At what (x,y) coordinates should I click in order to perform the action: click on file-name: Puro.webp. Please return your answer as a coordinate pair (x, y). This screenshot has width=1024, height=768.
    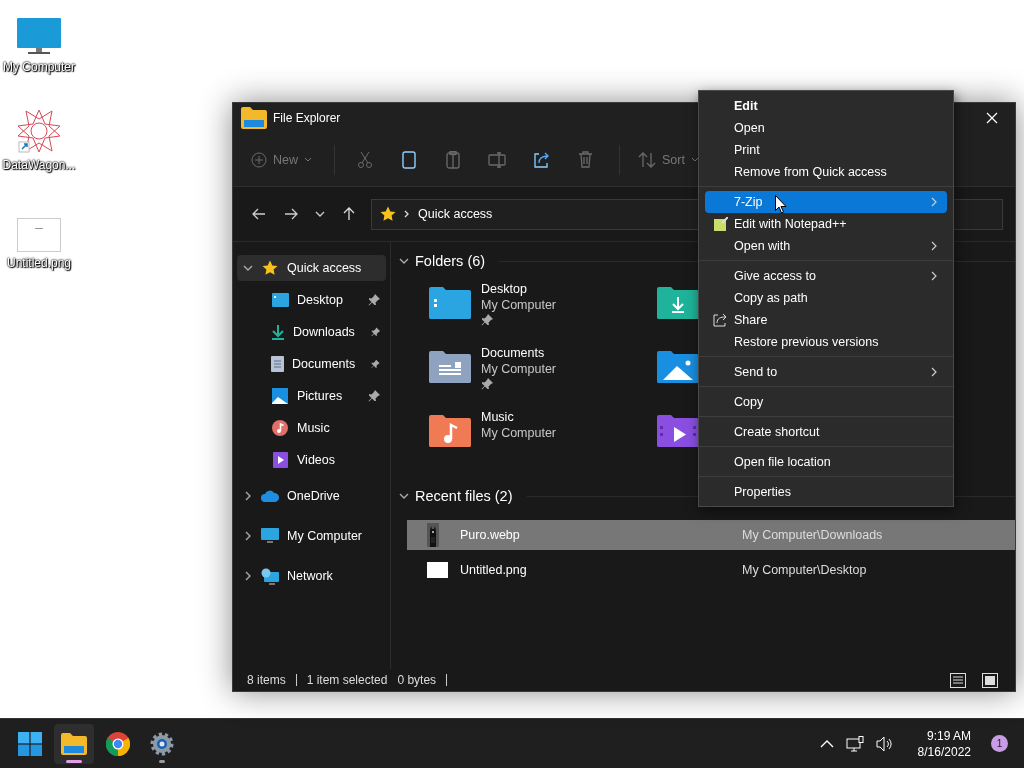
    Looking at the image, I should click on (490, 535).